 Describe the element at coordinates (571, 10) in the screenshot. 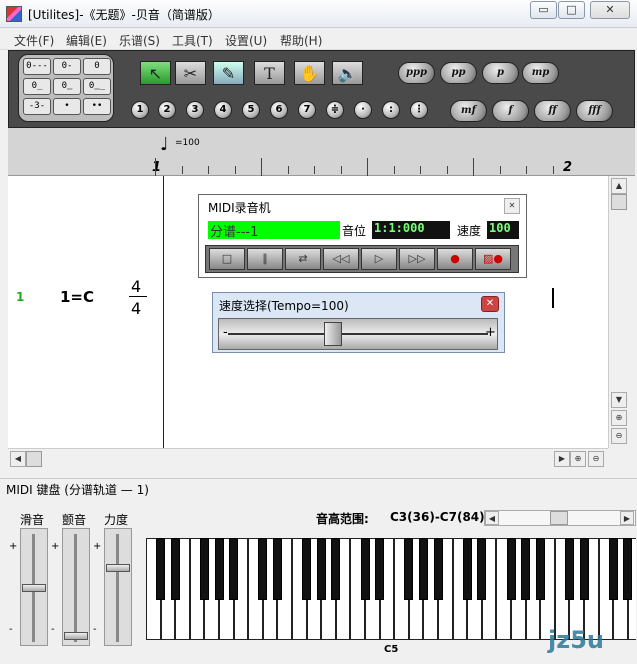

I see `maximize-button: □` at that location.